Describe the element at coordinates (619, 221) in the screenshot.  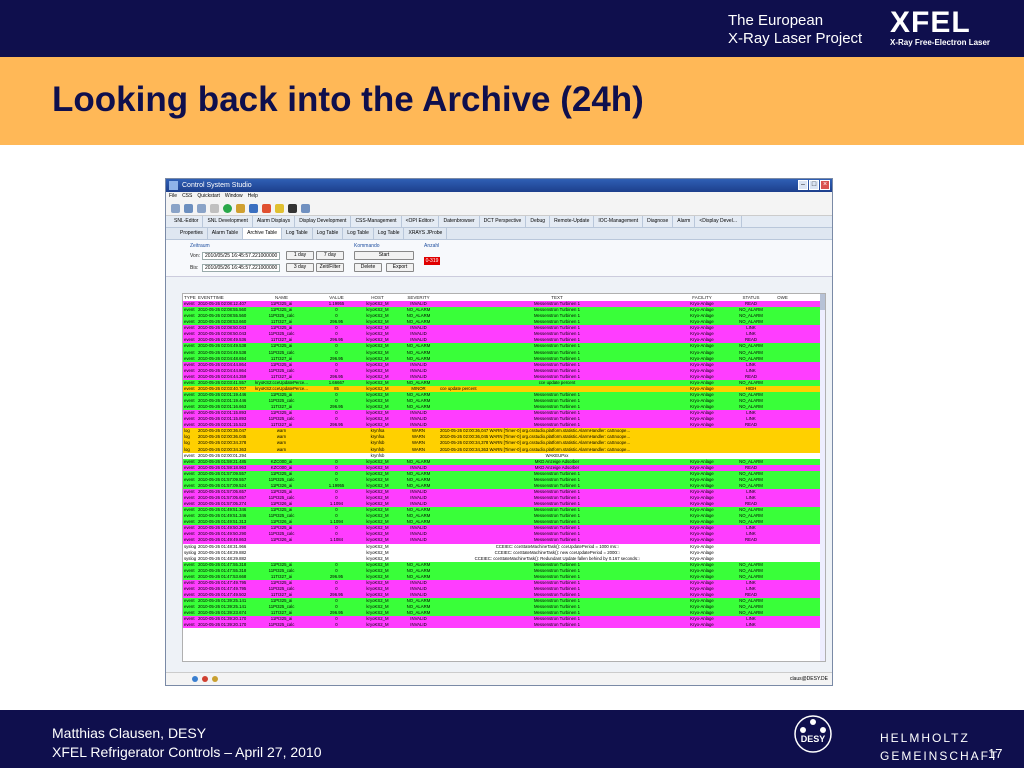
I see `perspective-tab: IOC-Management` at that location.